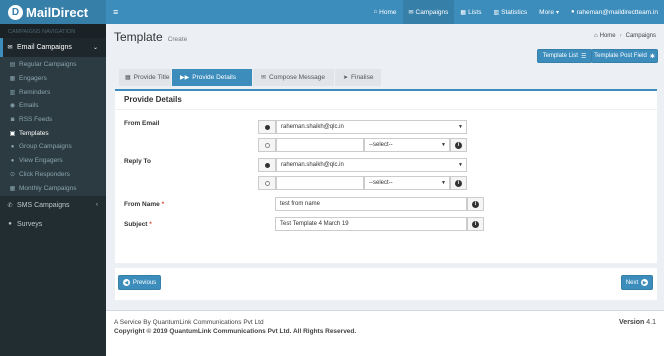  What do you see at coordinates (53, 120) in the screenshot?
I see `sidebar-item-rss-feeds: ◙ RSS Feeds` at bounding box center [53, 120].